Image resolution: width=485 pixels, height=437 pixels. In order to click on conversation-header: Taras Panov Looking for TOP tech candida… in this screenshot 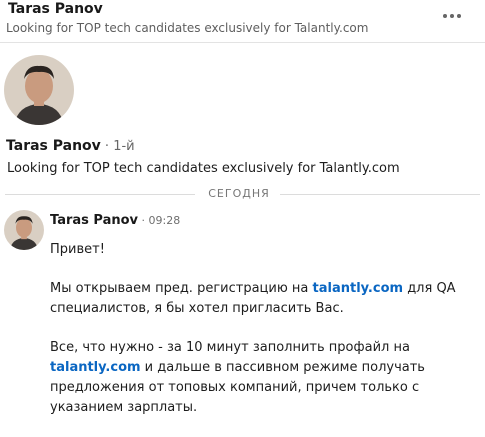, I will do `click(242, 21)`.